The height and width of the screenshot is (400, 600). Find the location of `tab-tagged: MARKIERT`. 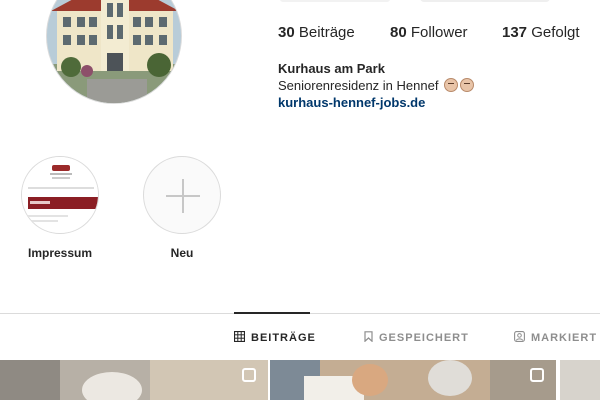

tab-tagged: MARKIERT is located at coordinates (555, 338).